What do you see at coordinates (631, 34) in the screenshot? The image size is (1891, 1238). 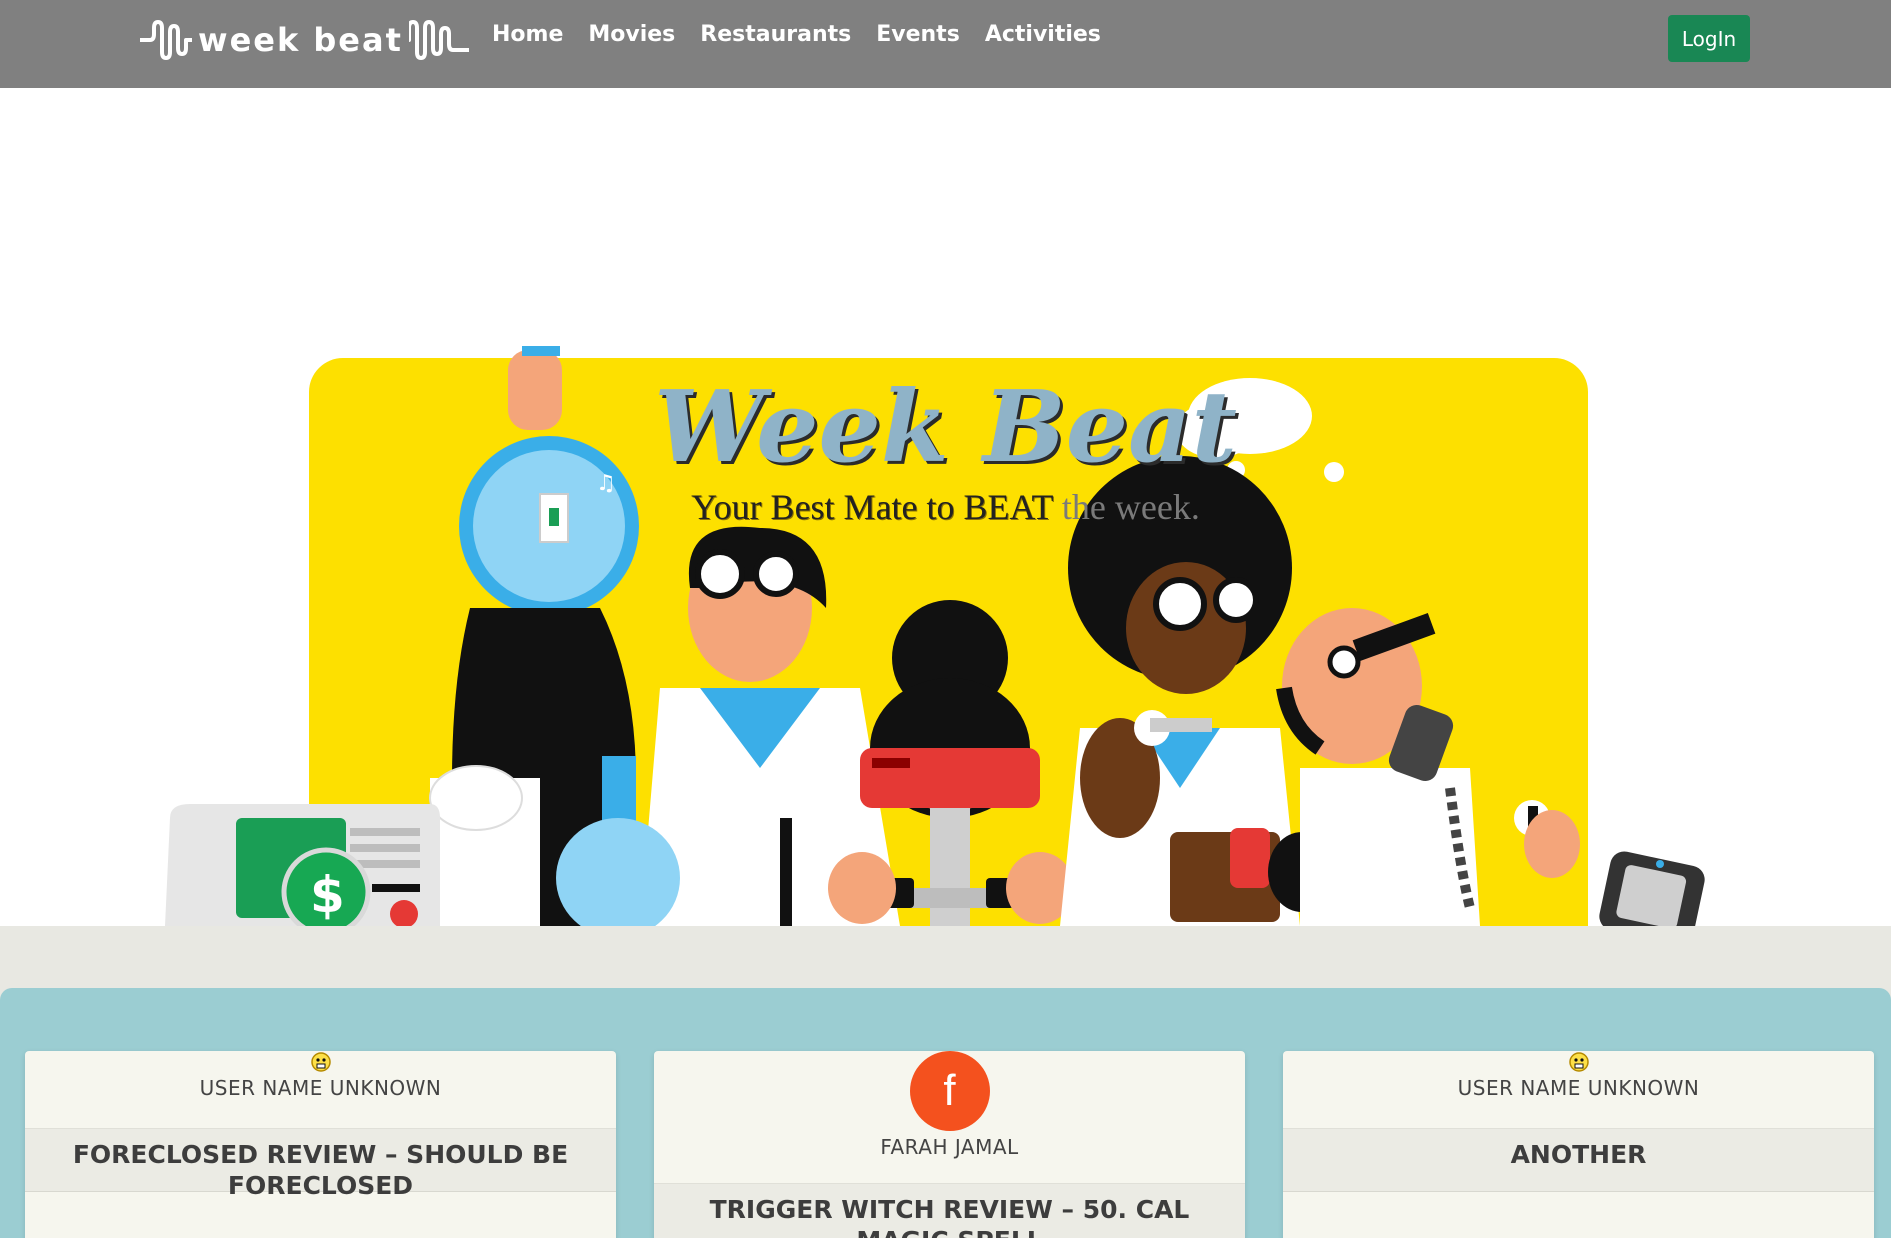 I see `nav-movies-link: Movies` at bounding box center [631, 34].